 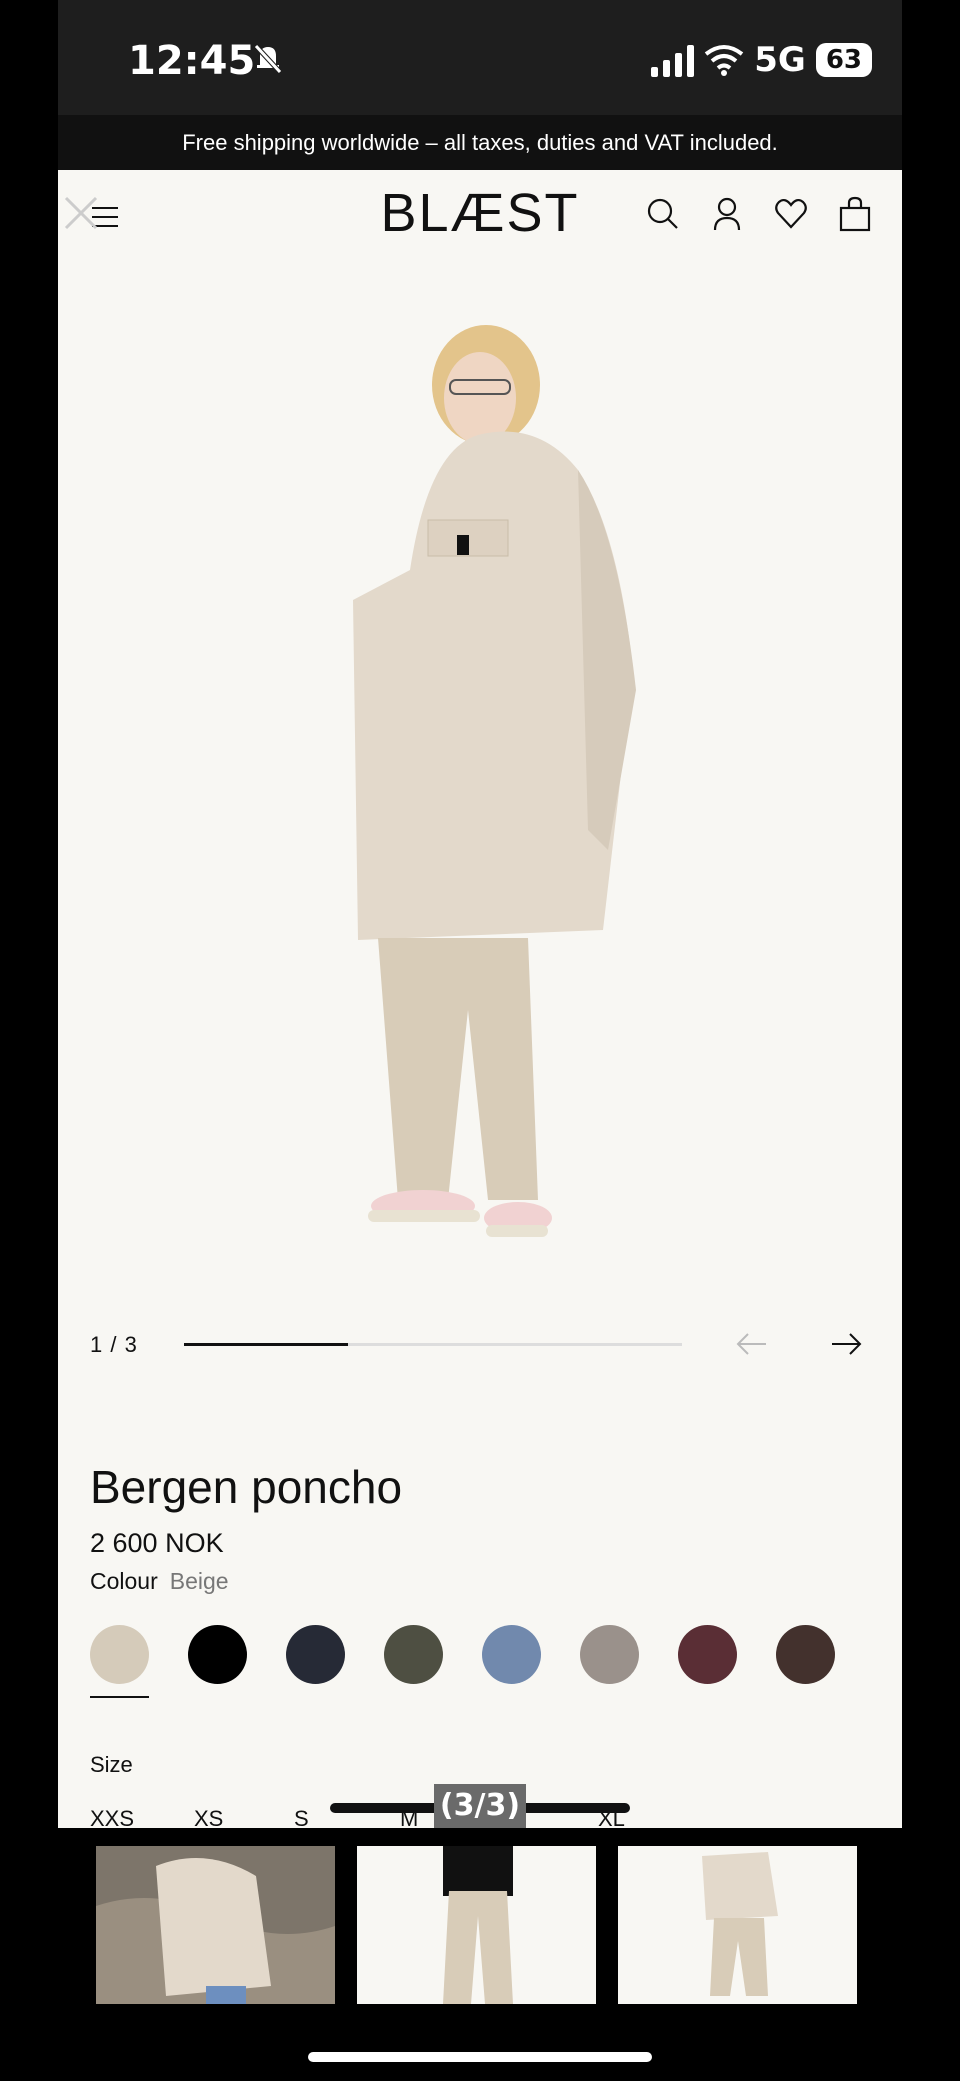 What do you see at coordinates (855, 214) in the screenshot?
I see `shopping-bag-icon` at bounding box center [855, 214].